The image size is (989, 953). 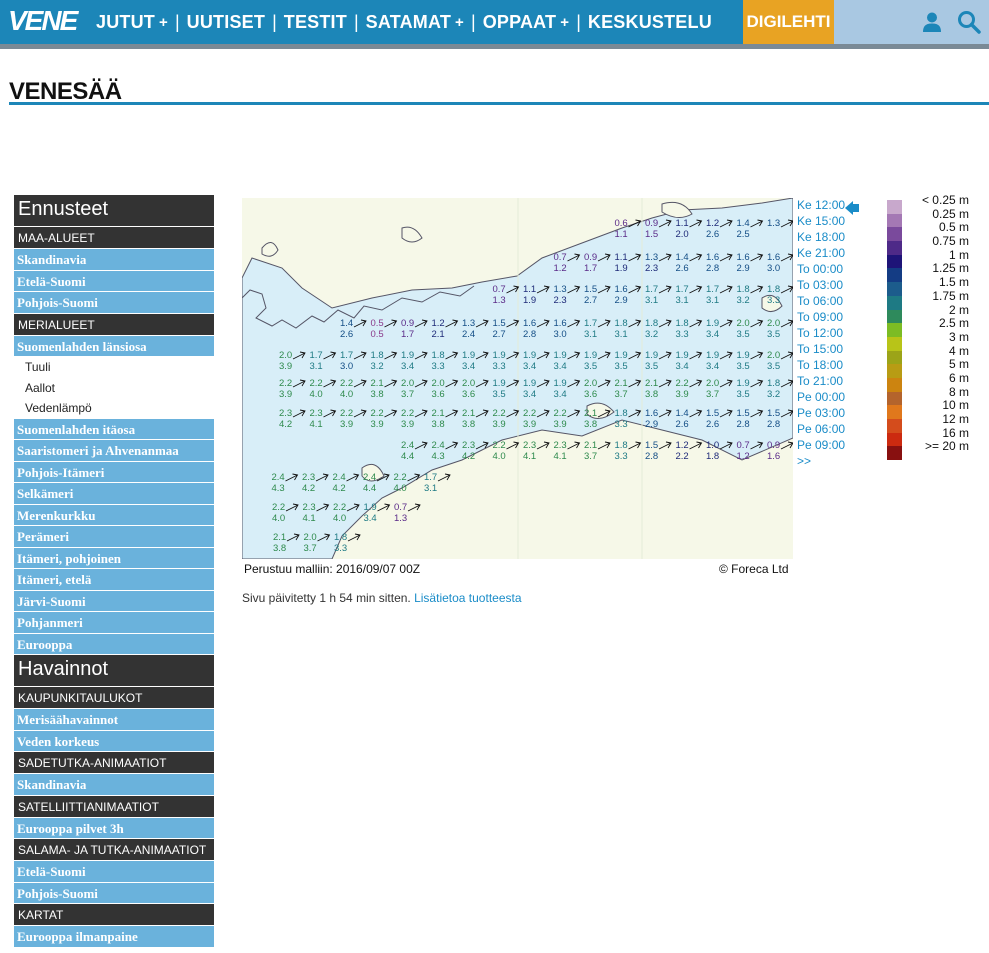 What do you see at coordinates (114, 238) in the screenshot?
I see `sidebar-category-maa-alueet: MAA-ALUEET` at bounding box center [114, 238].